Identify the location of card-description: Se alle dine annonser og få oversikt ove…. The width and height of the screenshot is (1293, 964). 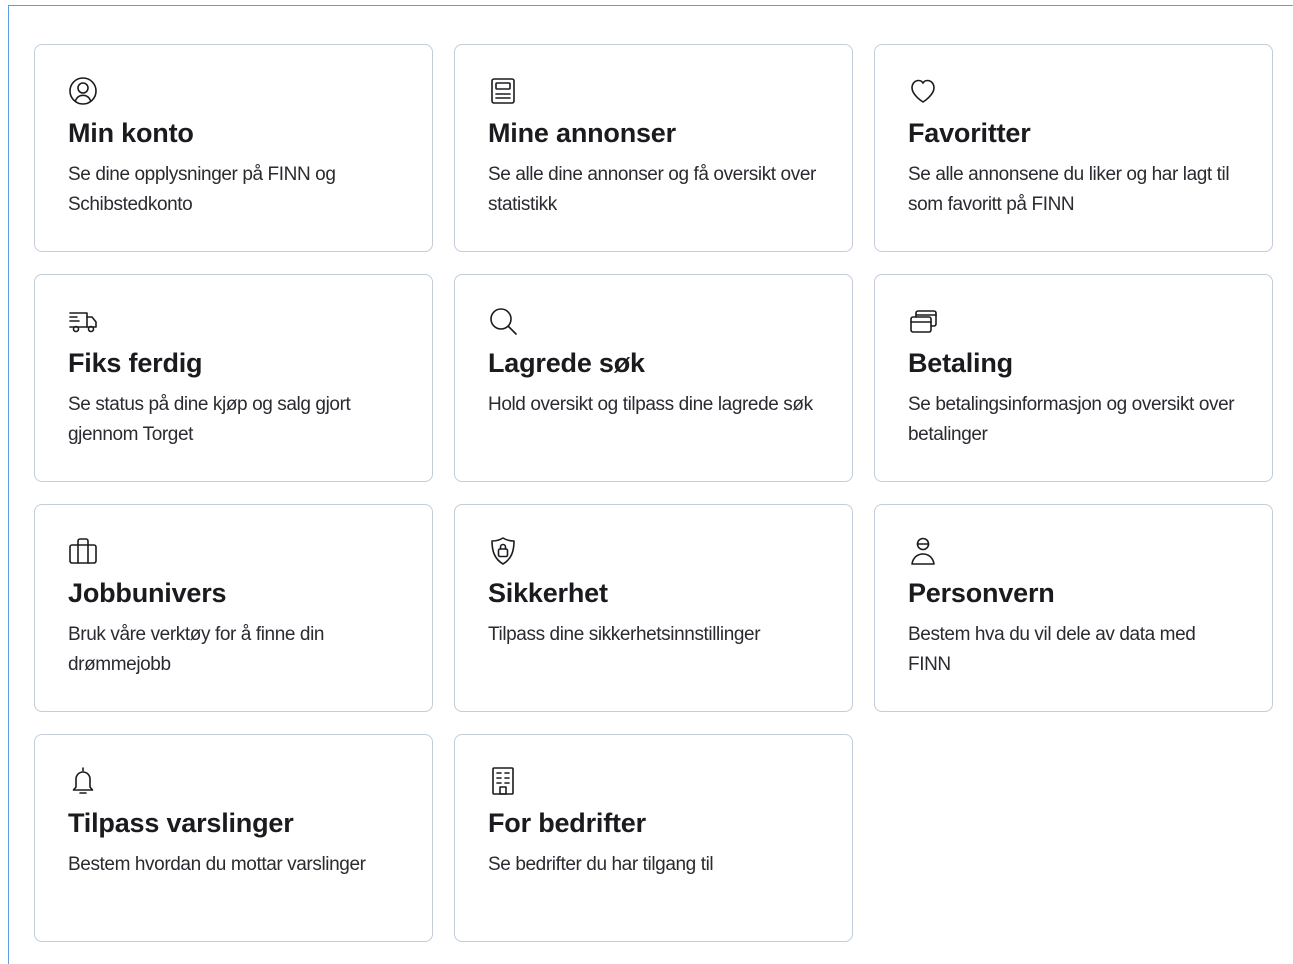
(652, 189).